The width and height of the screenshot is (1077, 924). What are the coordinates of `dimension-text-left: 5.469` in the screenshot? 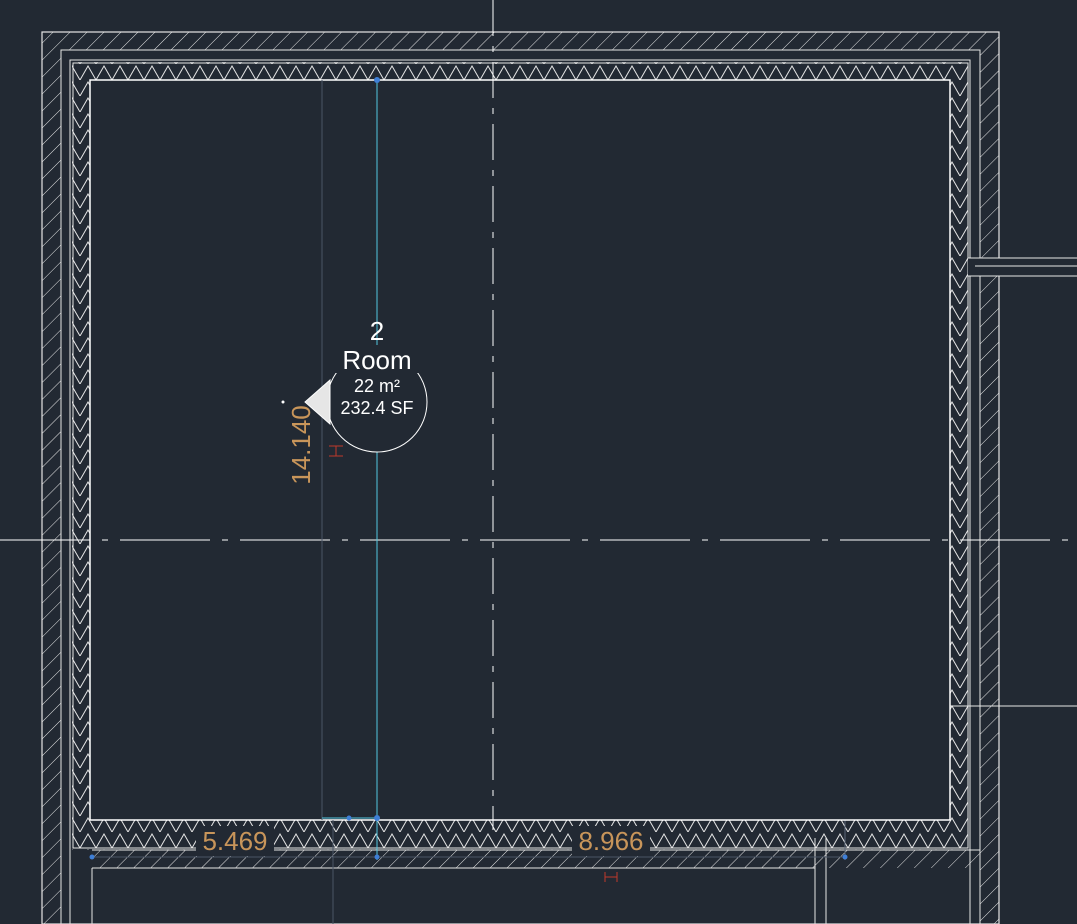 It's located at (234, 841).